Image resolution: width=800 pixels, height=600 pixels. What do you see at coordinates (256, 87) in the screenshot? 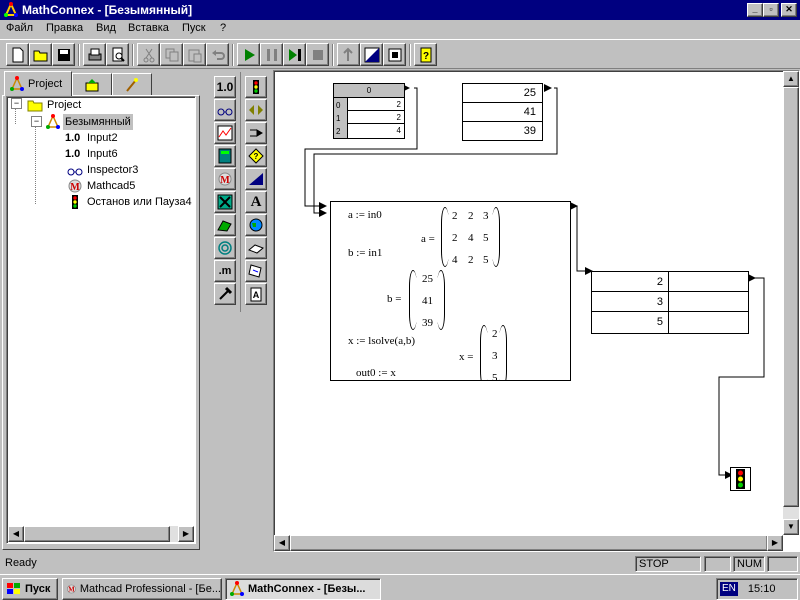
I see `palette-stop-button` at bounding box center [256, 87].